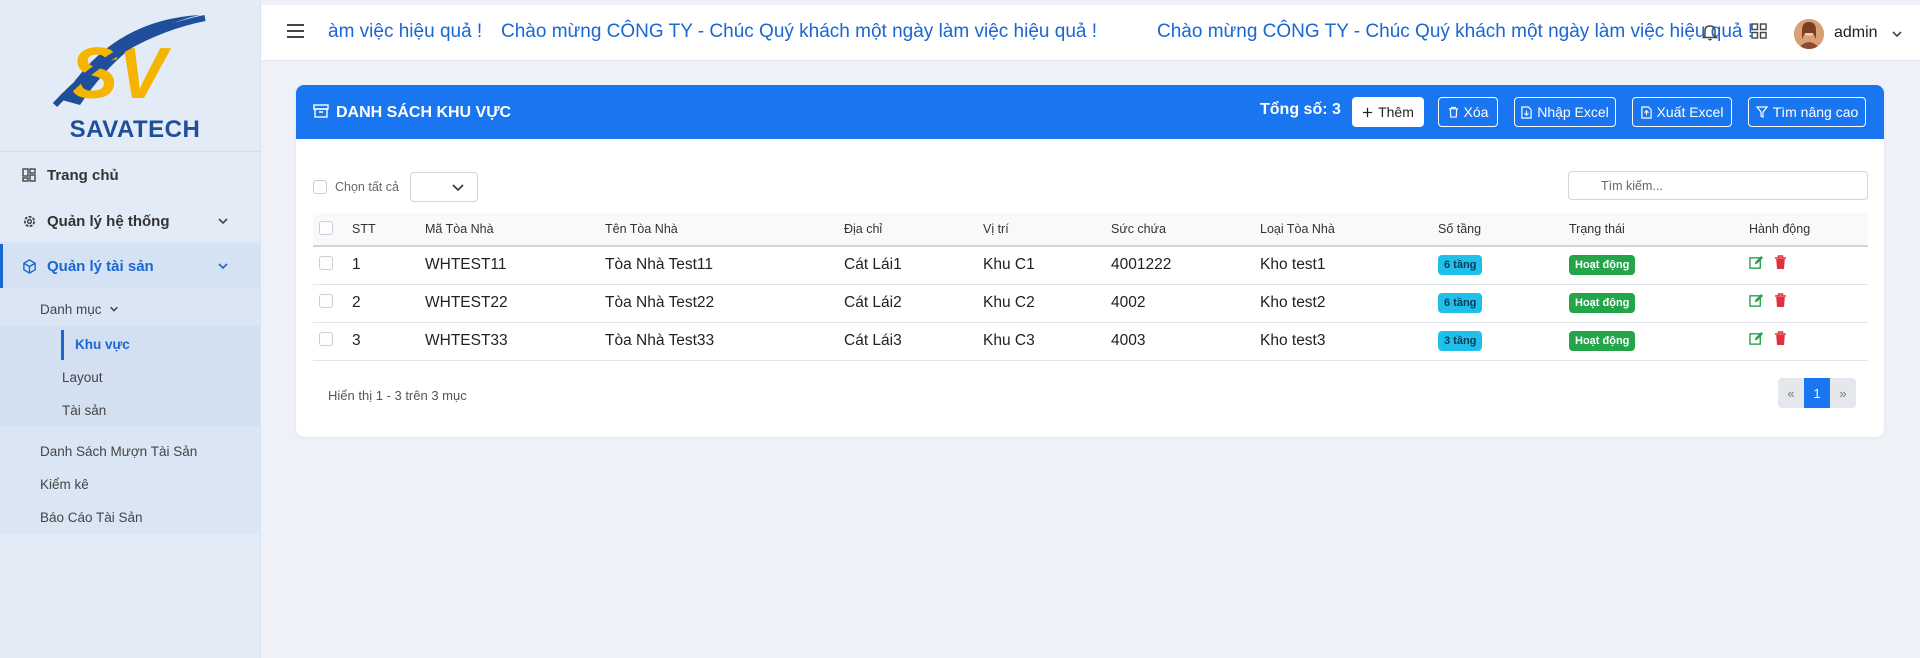 This screenshot has width=1920, height=658. Describe the element at coordinates (118, 451) in the screenshot. I see `sidebar-item-borrow-list: Danh Sách Mượn Tài Sản` at that location.